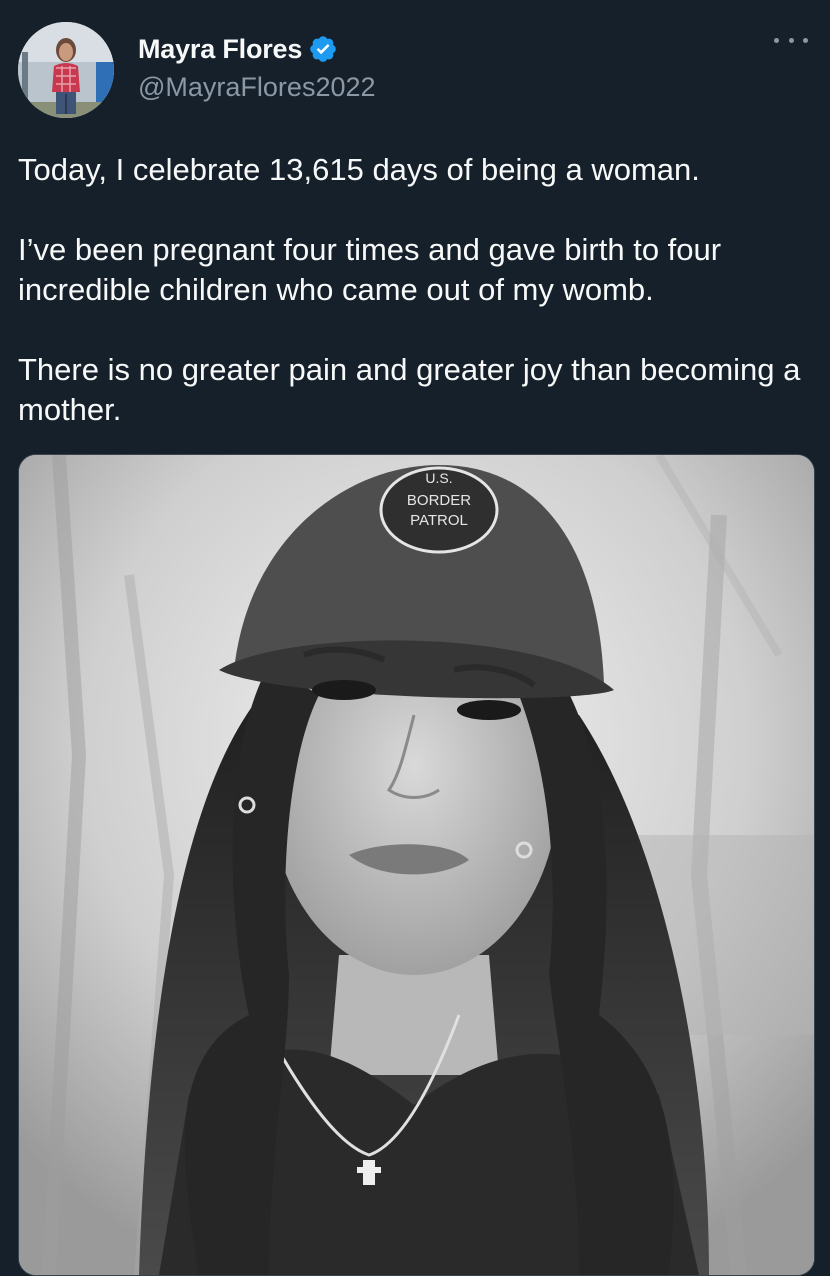  I want to click on author-handle: @MayraFlores2022, so click(257, 87).